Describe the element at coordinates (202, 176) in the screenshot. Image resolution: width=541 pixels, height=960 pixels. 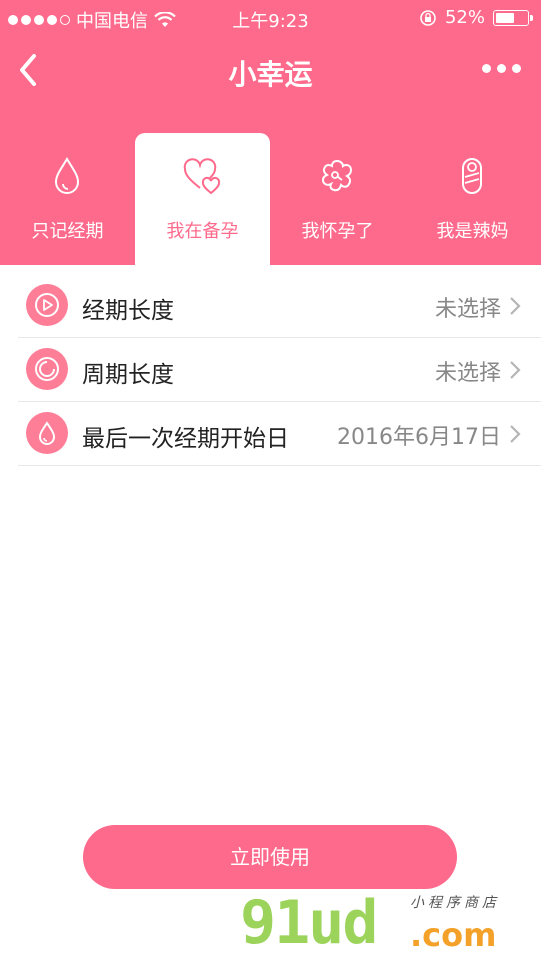
I see `hearts-icon` at that location.